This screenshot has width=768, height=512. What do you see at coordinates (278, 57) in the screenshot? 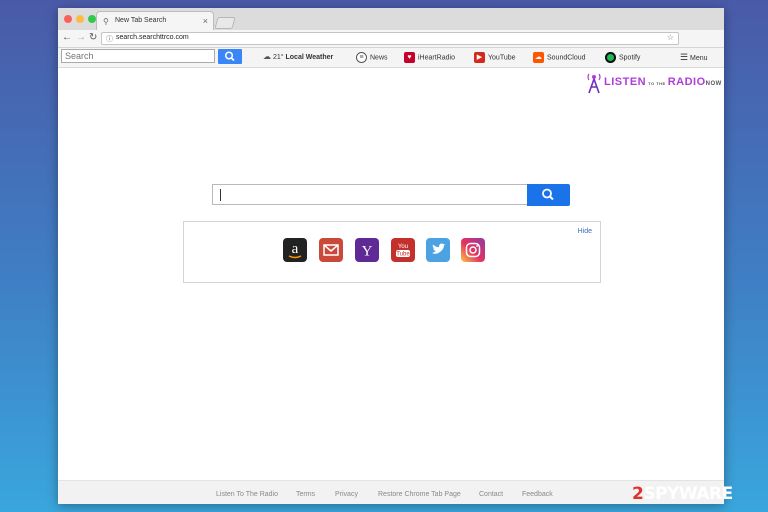
I see `weather-temp: 21°` at bounding box center [278, 57].